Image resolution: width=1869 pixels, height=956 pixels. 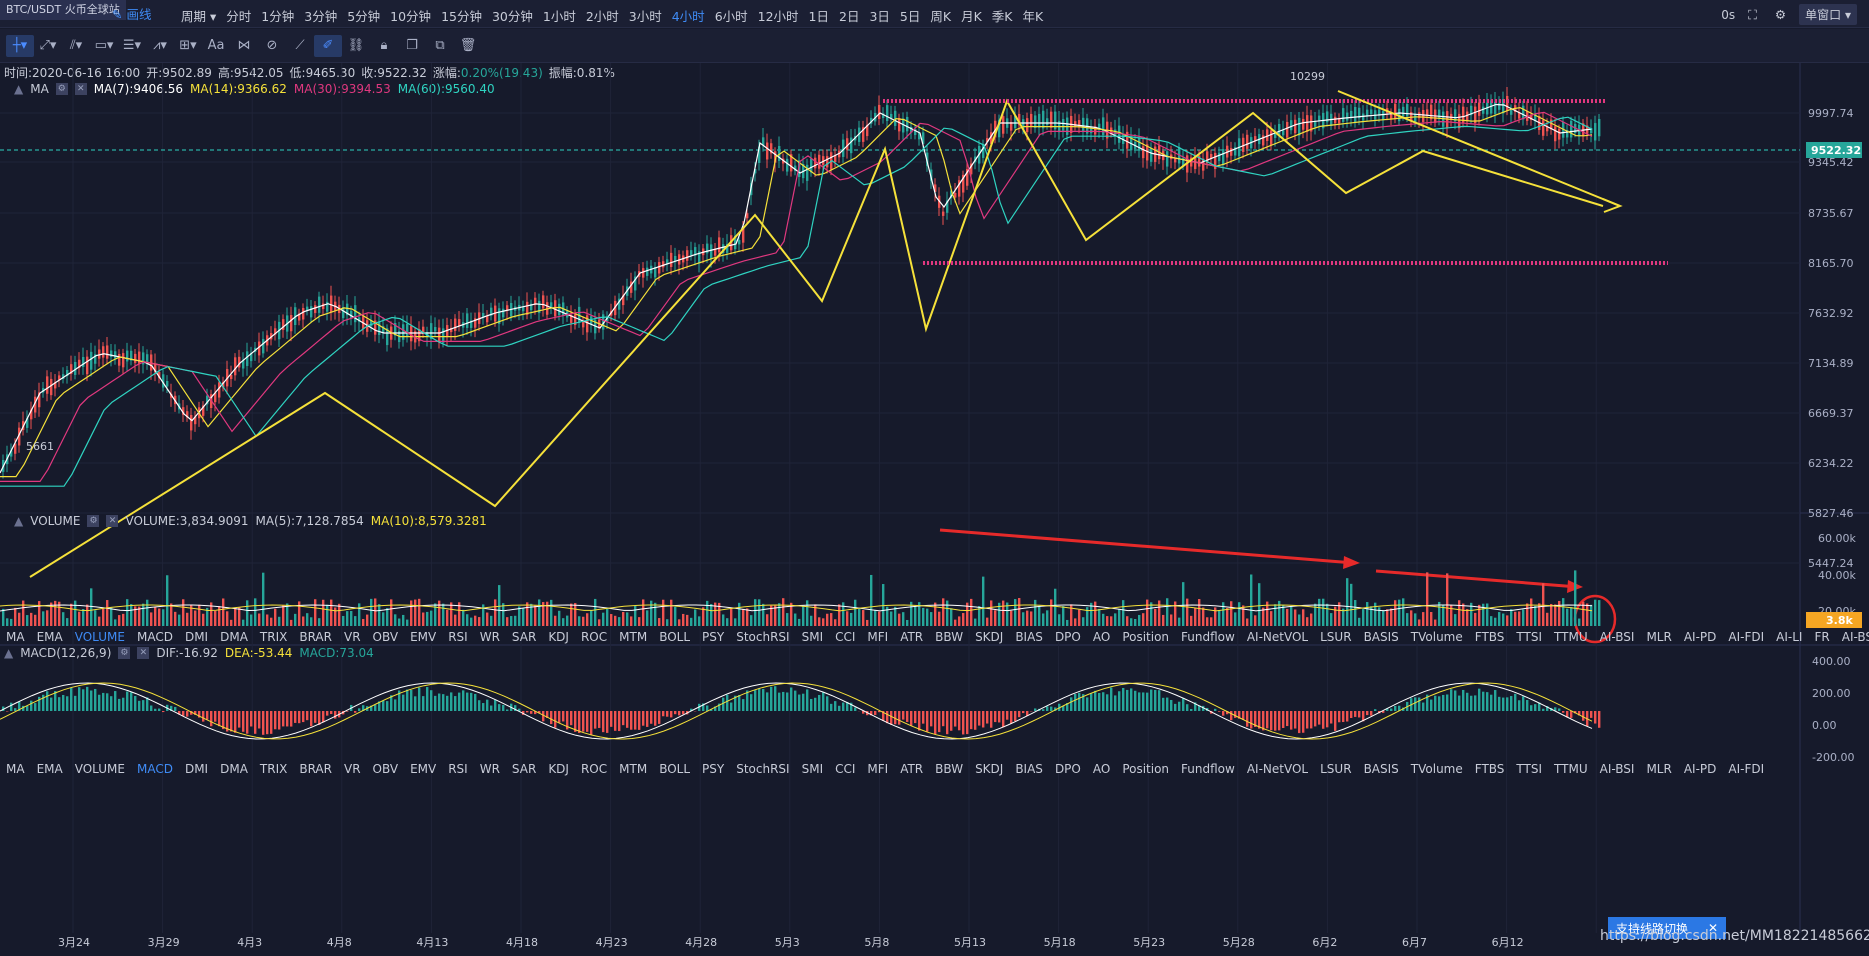 What do you see at coordinates (594, 769) in the screenshot?
I see `indicator-tab-roc: ROC` at bounding box center [594, 769].